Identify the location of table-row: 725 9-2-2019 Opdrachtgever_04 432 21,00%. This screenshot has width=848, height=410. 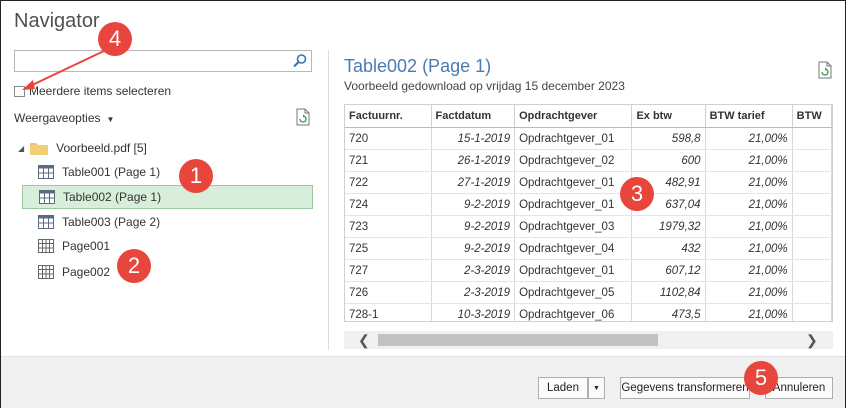
(588, 248).